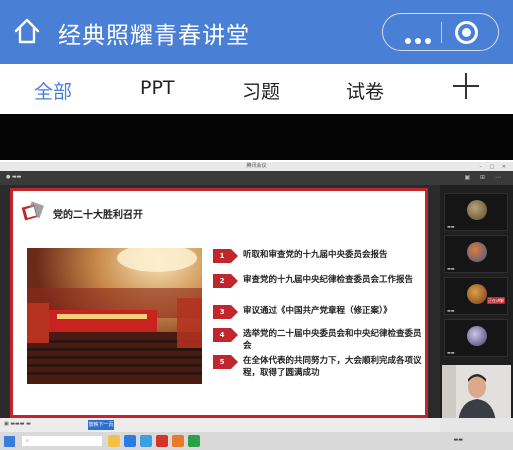 Image resolution: width=513 pixels, height=450 pixels. I want to click on presenter-video, so click(476, 394).